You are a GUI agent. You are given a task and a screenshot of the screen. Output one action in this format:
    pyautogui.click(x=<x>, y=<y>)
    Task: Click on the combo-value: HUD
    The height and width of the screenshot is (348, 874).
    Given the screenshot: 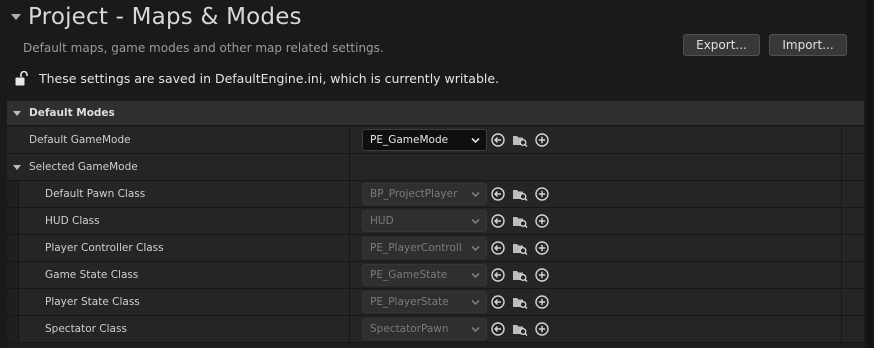 What is the action you would take?
    pyautogui.click(x=382, y=221)
    